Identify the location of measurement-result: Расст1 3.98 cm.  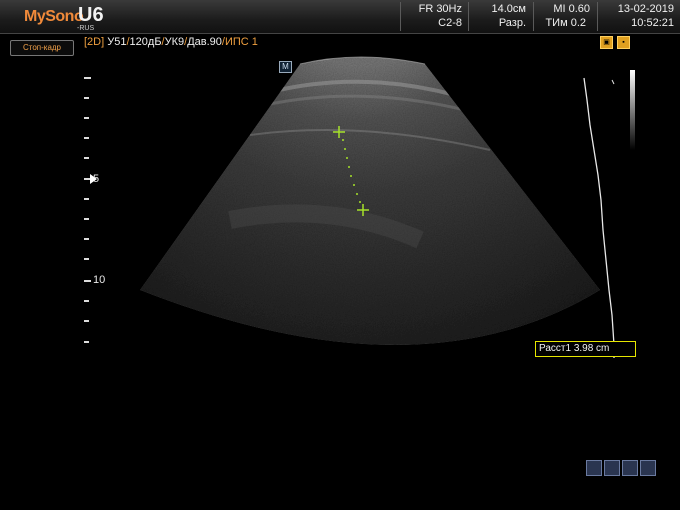
(585, 349).